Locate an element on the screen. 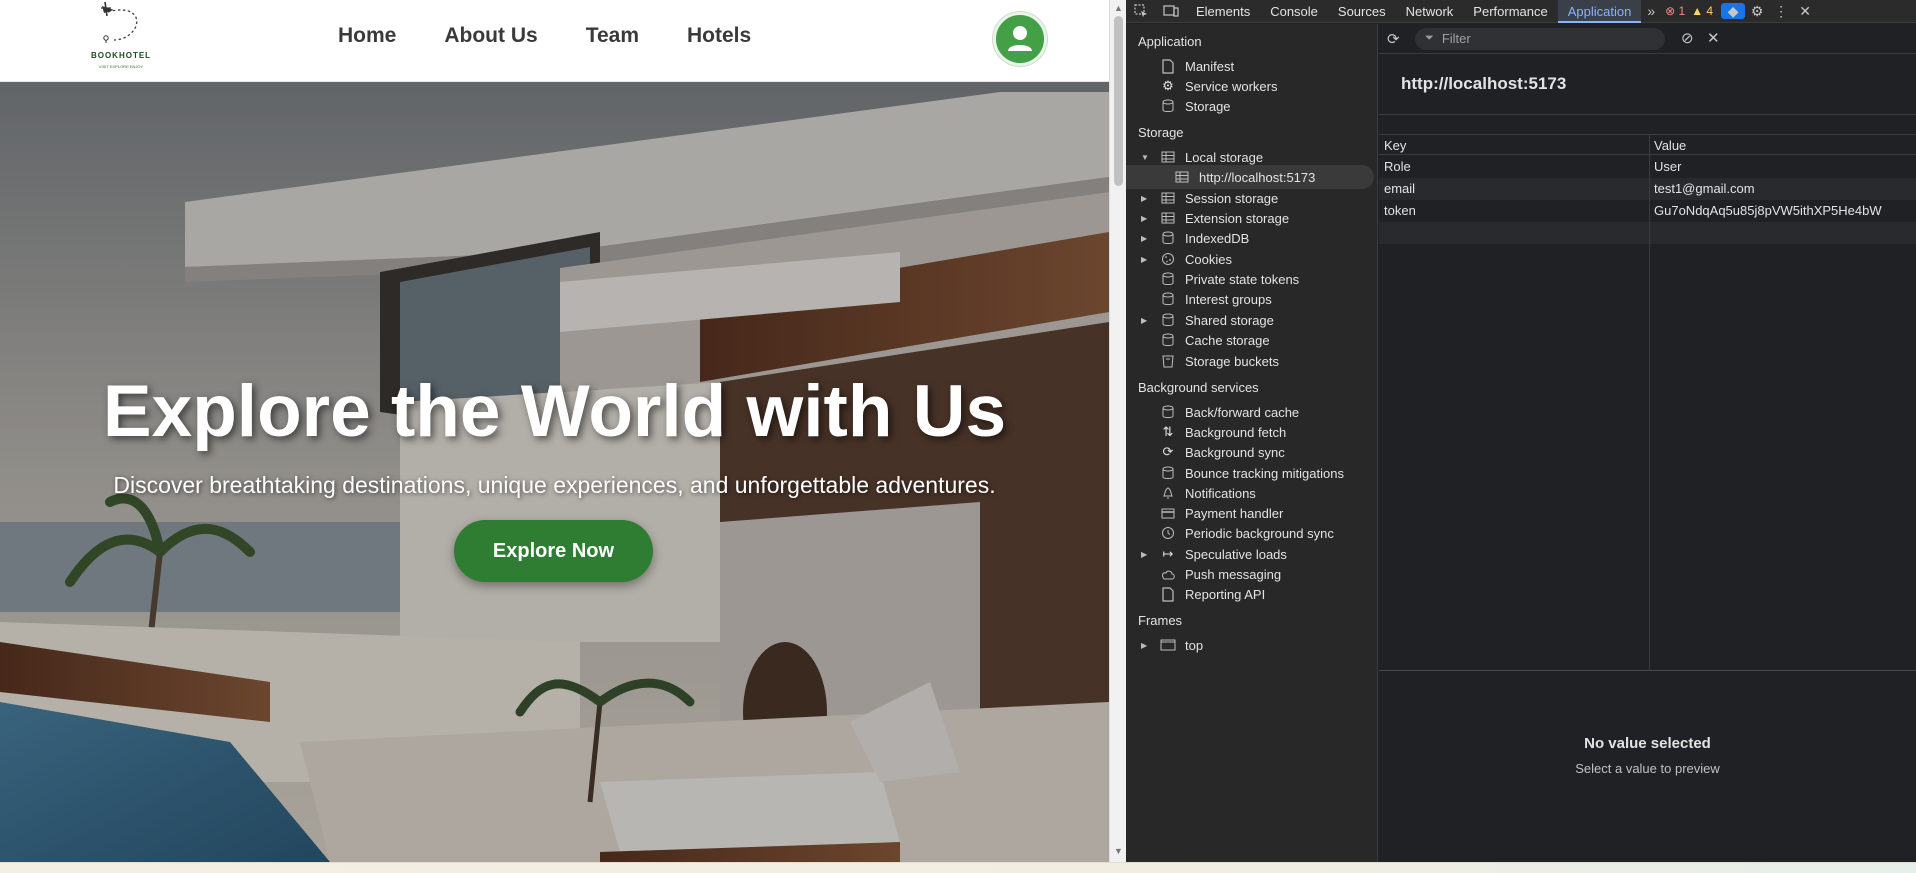  row-value: test1@gmail.com is located at coordinates (1704, 188).